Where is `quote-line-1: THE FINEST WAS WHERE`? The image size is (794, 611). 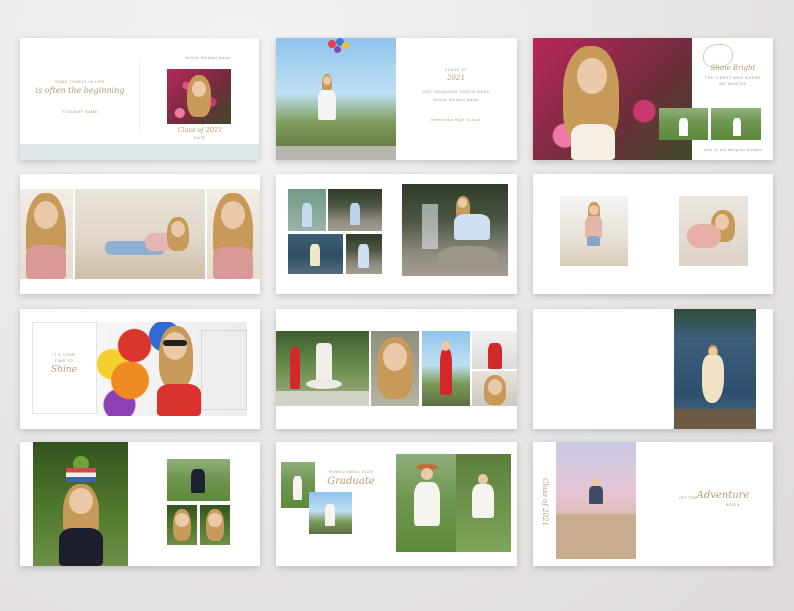 quote-line-1: THE FINEST WAS WHERE is located at coordinates (733, 78).